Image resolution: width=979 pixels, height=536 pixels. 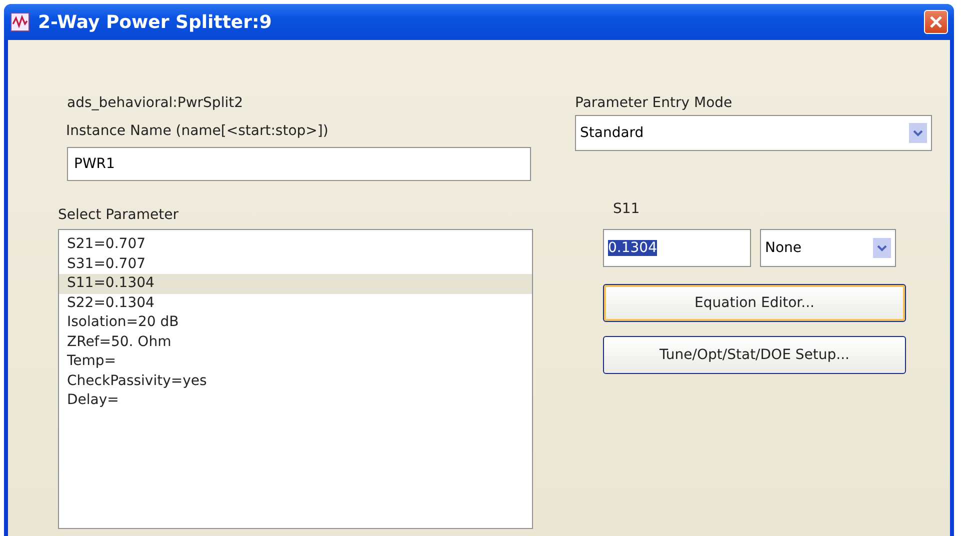 What do you see at coordinates (295, 284) in the screenshot?
I see `parameter-item: S11=0.1304` at bounding box center [295, 284].